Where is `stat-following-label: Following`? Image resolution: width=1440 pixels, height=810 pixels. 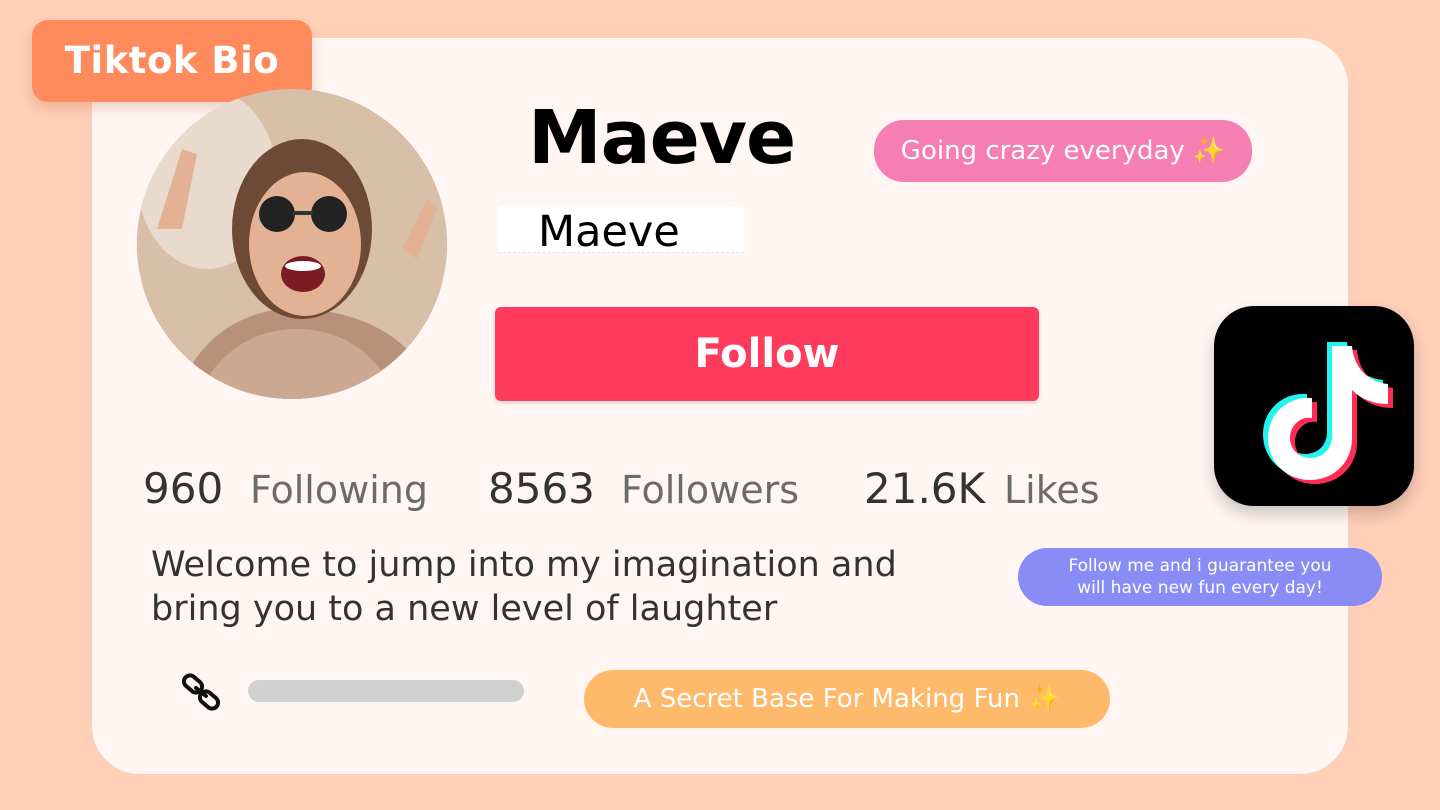
stat-following-label: Following is located at coordinates (339, 490).